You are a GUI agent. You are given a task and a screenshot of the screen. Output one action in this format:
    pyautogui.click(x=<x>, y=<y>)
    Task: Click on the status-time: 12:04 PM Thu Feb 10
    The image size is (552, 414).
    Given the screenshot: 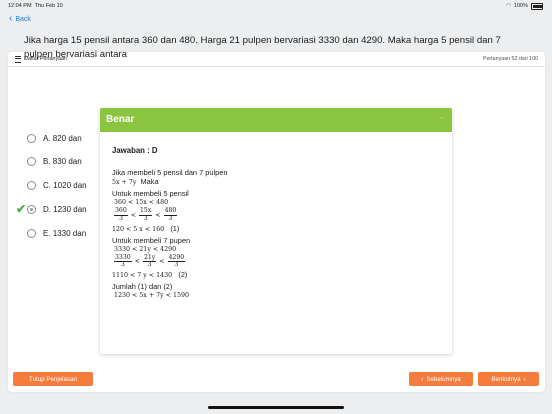 What is the action you would take?
    pyautogui.click(x=35, y=6)
    